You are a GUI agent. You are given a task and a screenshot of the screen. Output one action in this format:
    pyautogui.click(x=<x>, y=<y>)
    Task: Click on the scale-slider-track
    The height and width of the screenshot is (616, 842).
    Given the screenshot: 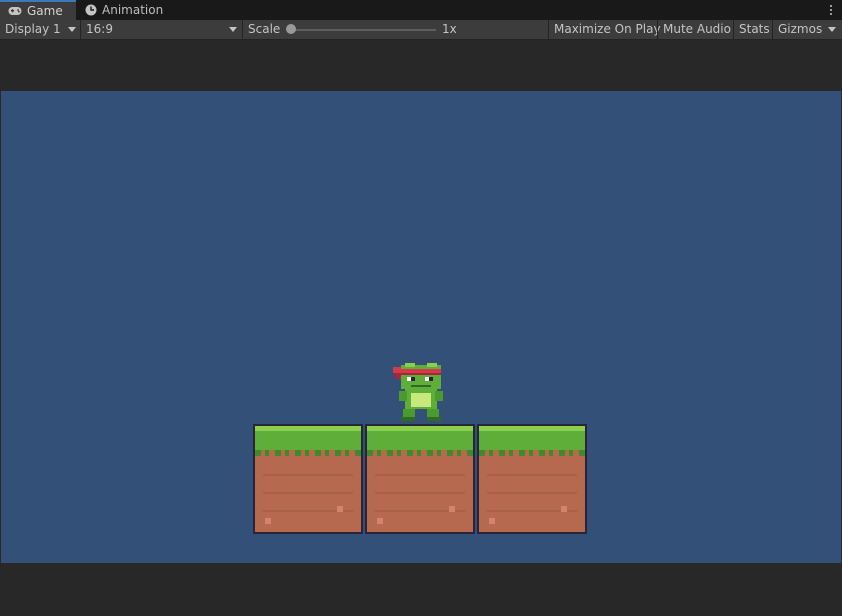 What is the action you would take?
    pyautogui.click(x=363, y=30)
    